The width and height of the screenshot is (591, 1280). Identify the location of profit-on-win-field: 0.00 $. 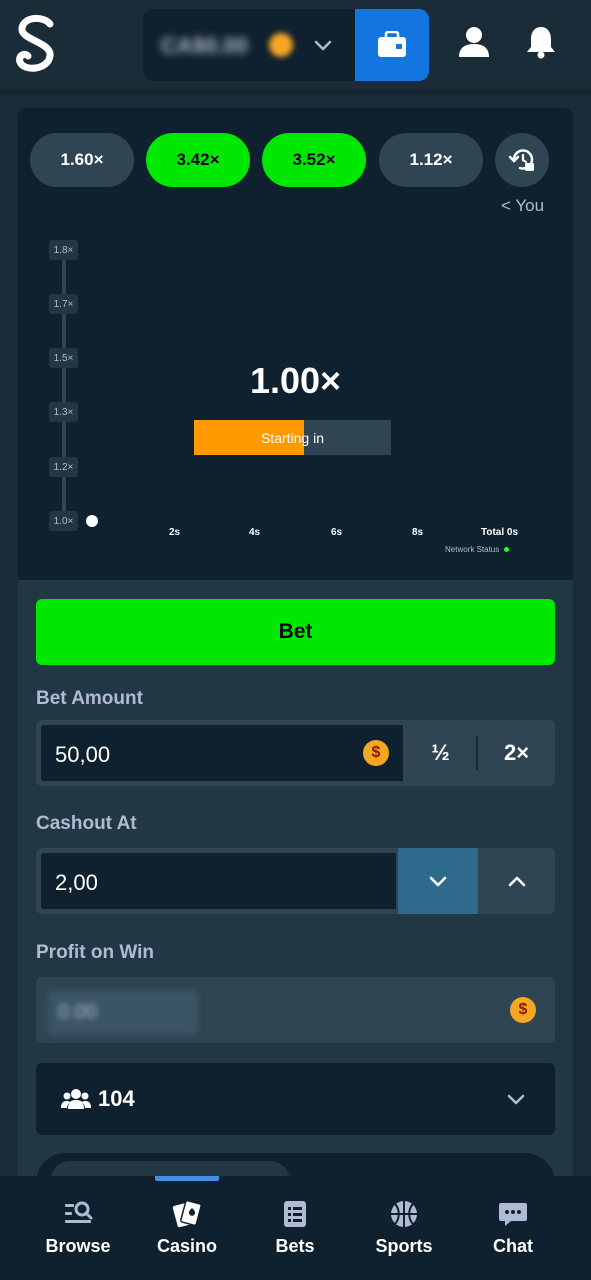
(295, 1010).